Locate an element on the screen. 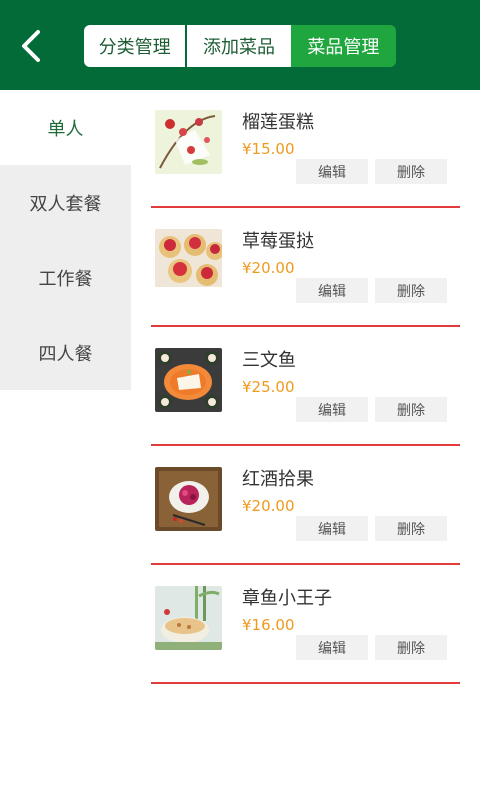 This screenshot has width=480, height=800. tab-category-management: 分类管理 is located at coordinates (135, 46).